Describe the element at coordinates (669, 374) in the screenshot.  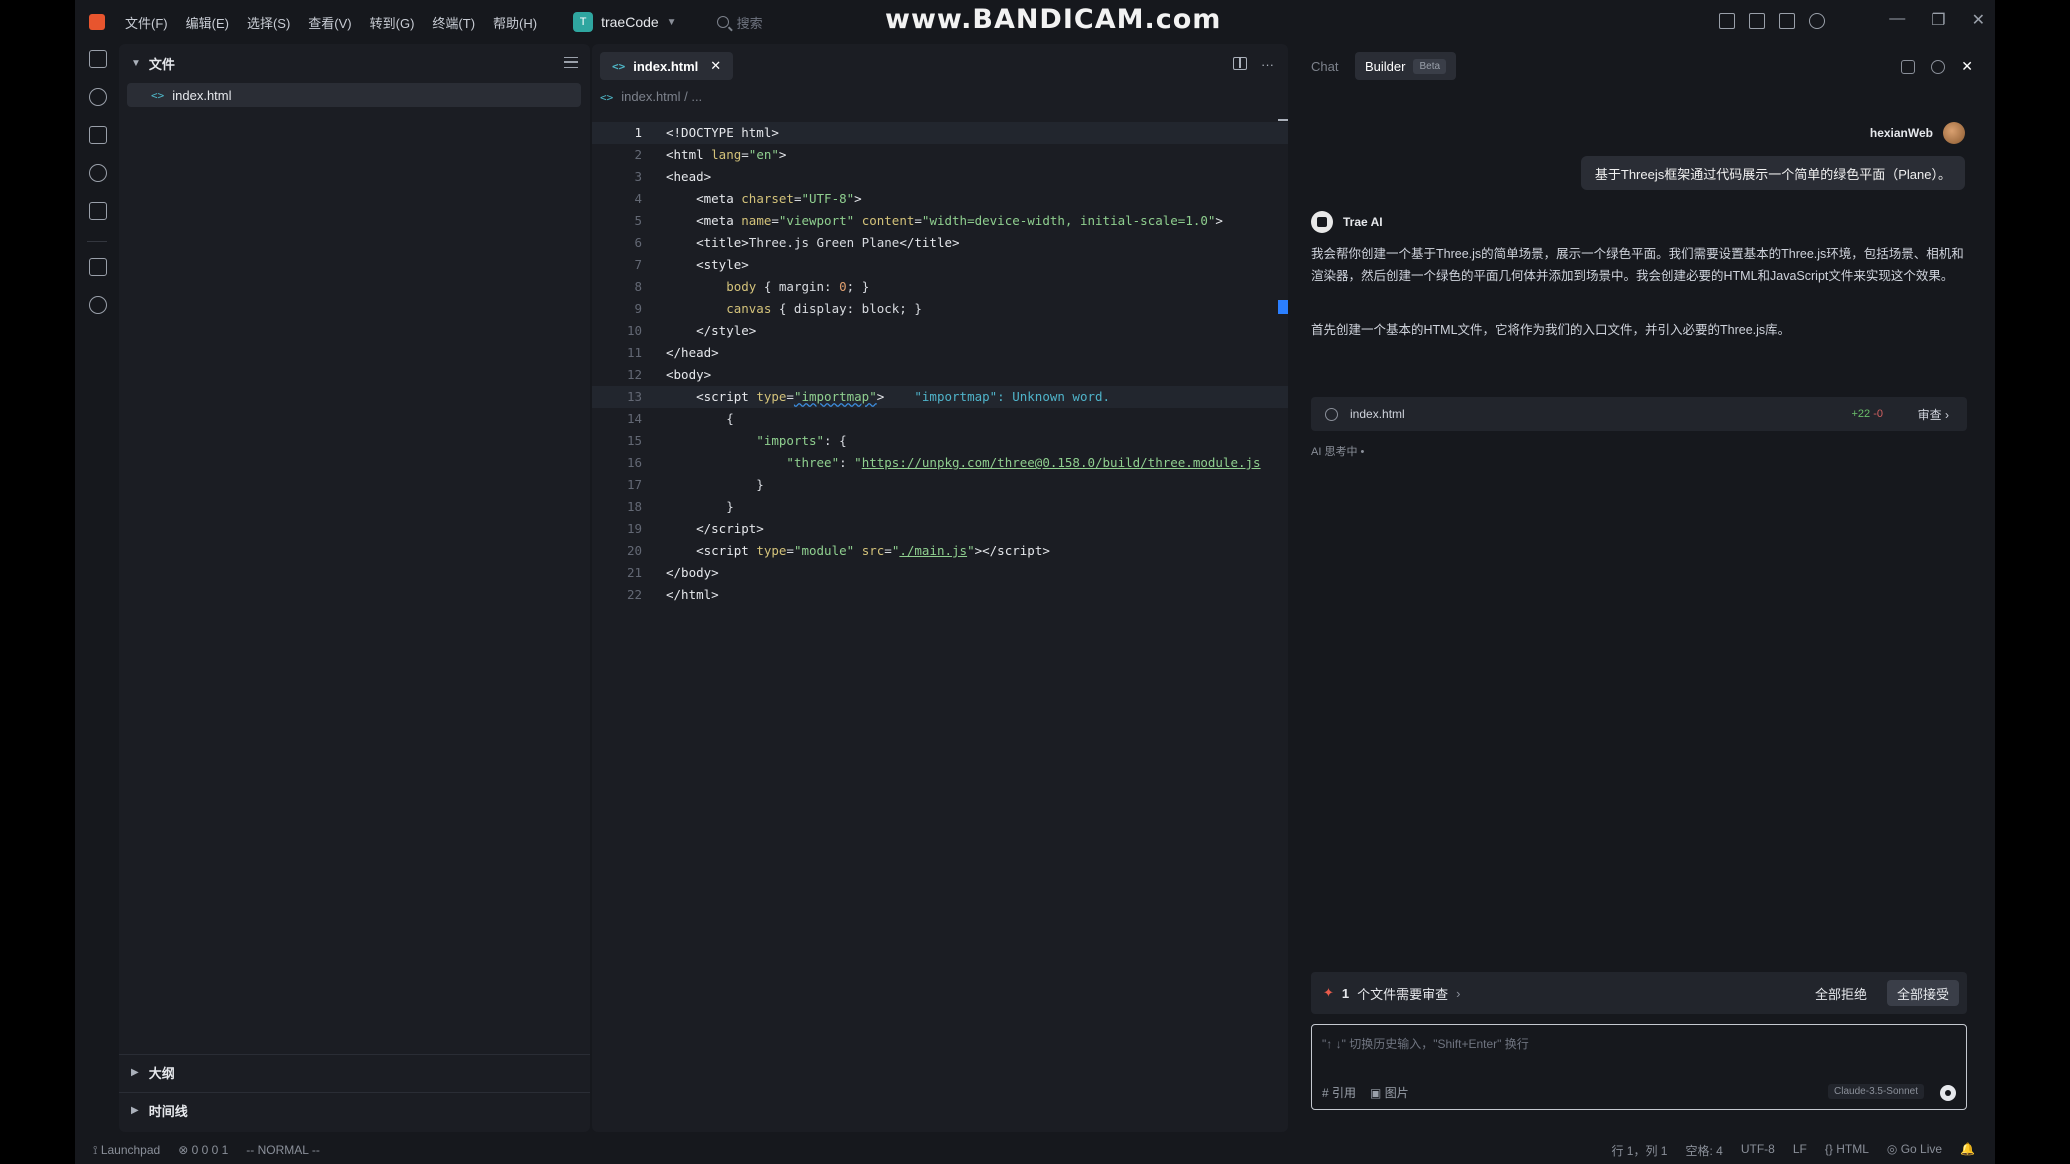
I see `code-line: 12 <body>` at that location.